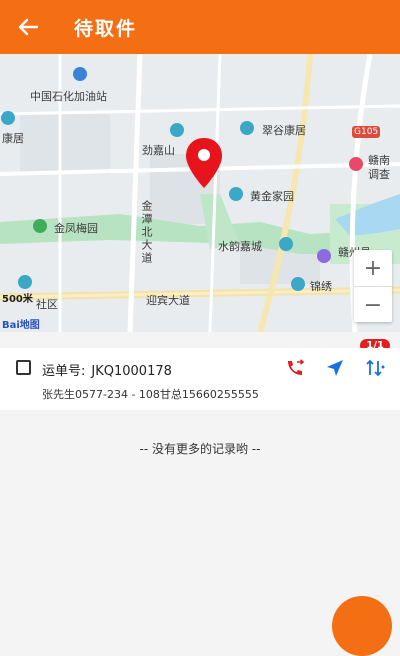  What do you see at coordinates (373, 268) in the screenshot?
I see `zoom-in-button: +` at bounding box center [373, 268].